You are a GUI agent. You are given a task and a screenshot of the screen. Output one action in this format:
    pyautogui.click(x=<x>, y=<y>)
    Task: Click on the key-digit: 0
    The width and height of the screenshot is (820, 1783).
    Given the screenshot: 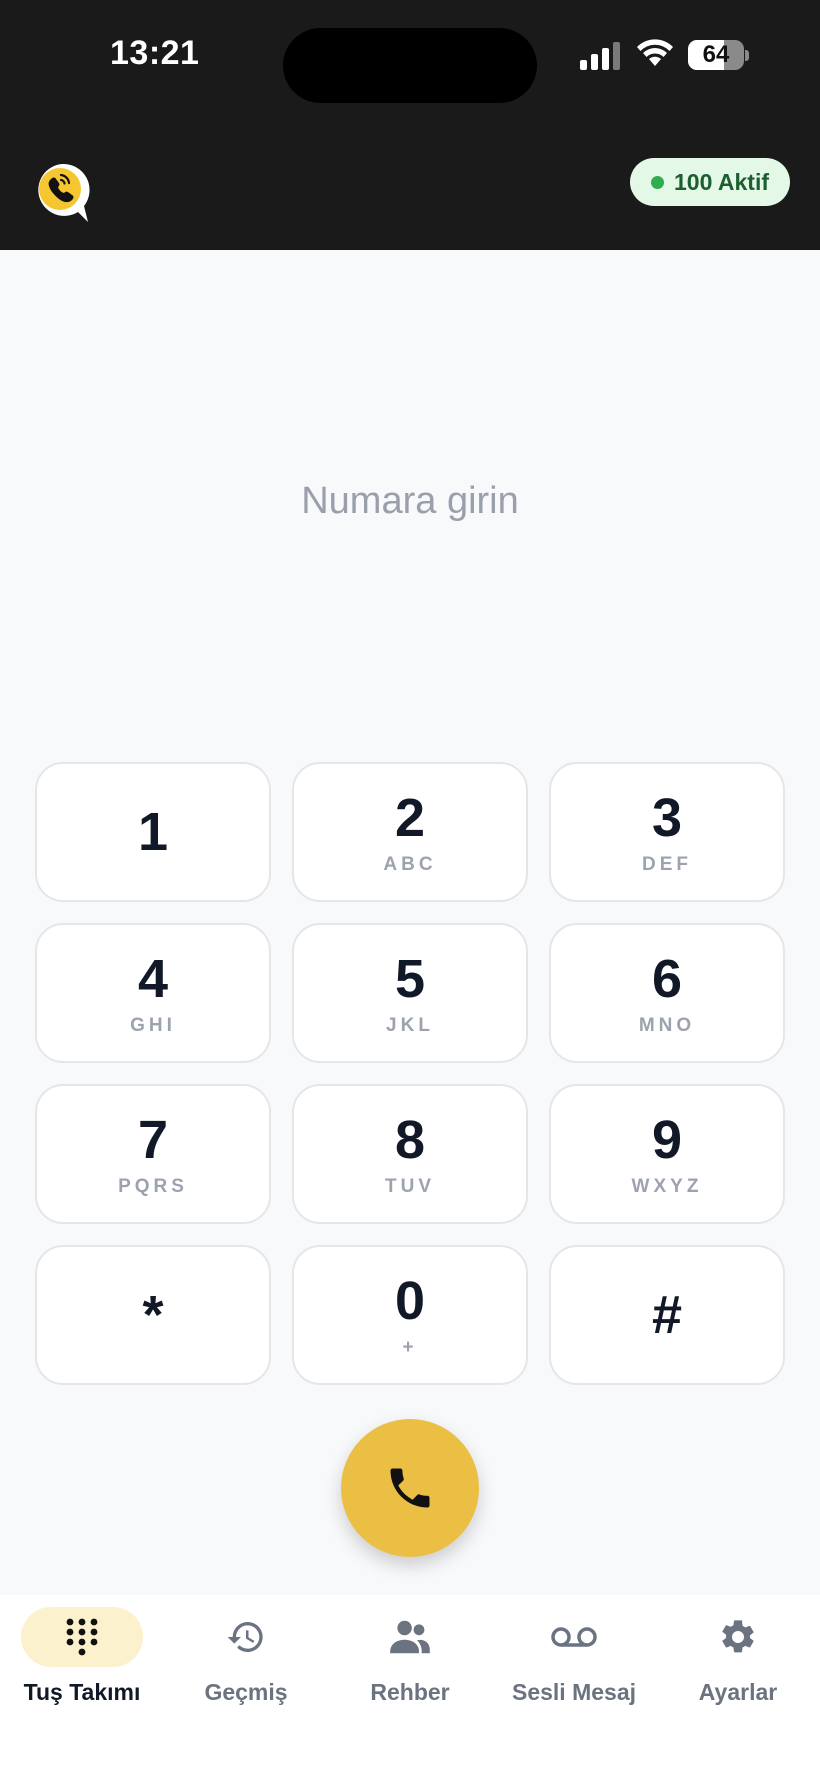 What is the action you would take?
    pyautogui.click(x=410, y=1300)
    